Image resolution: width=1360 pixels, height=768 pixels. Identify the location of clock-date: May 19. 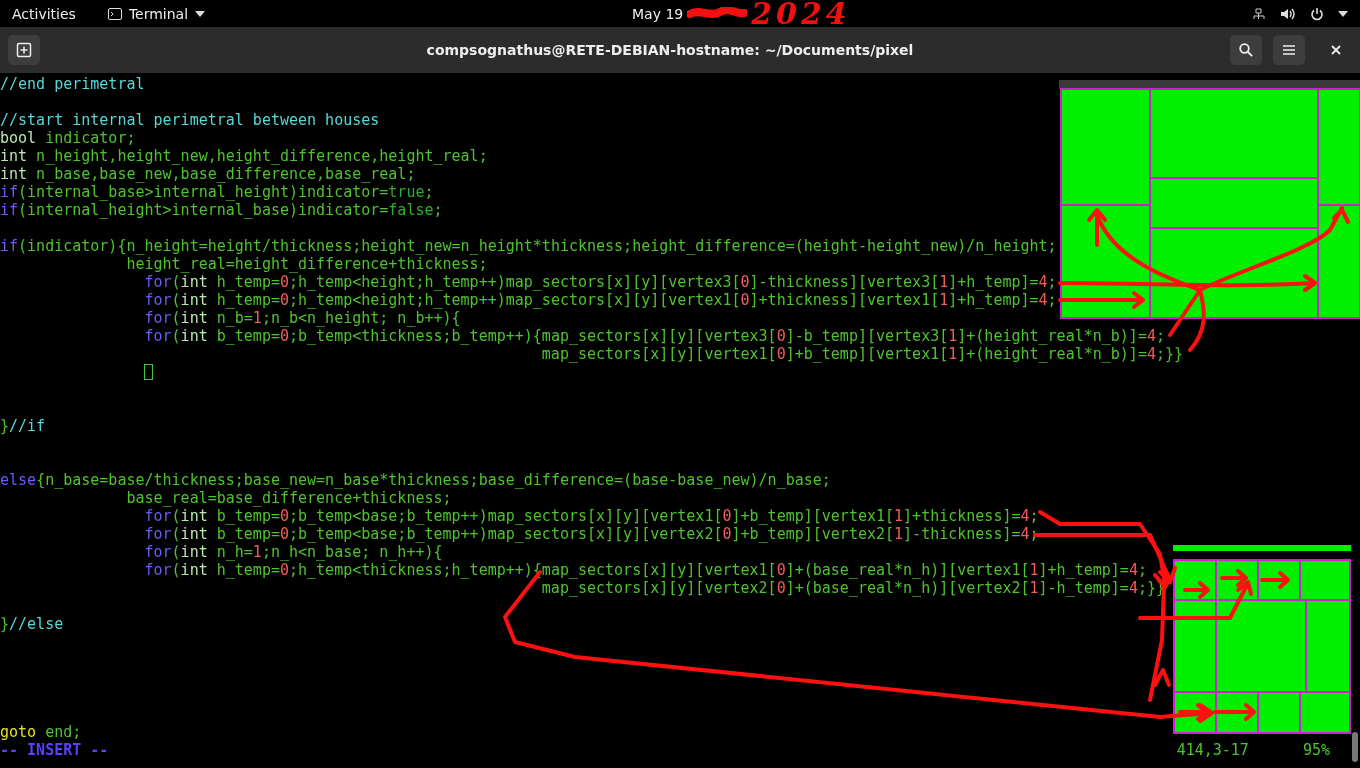
(658, 14).